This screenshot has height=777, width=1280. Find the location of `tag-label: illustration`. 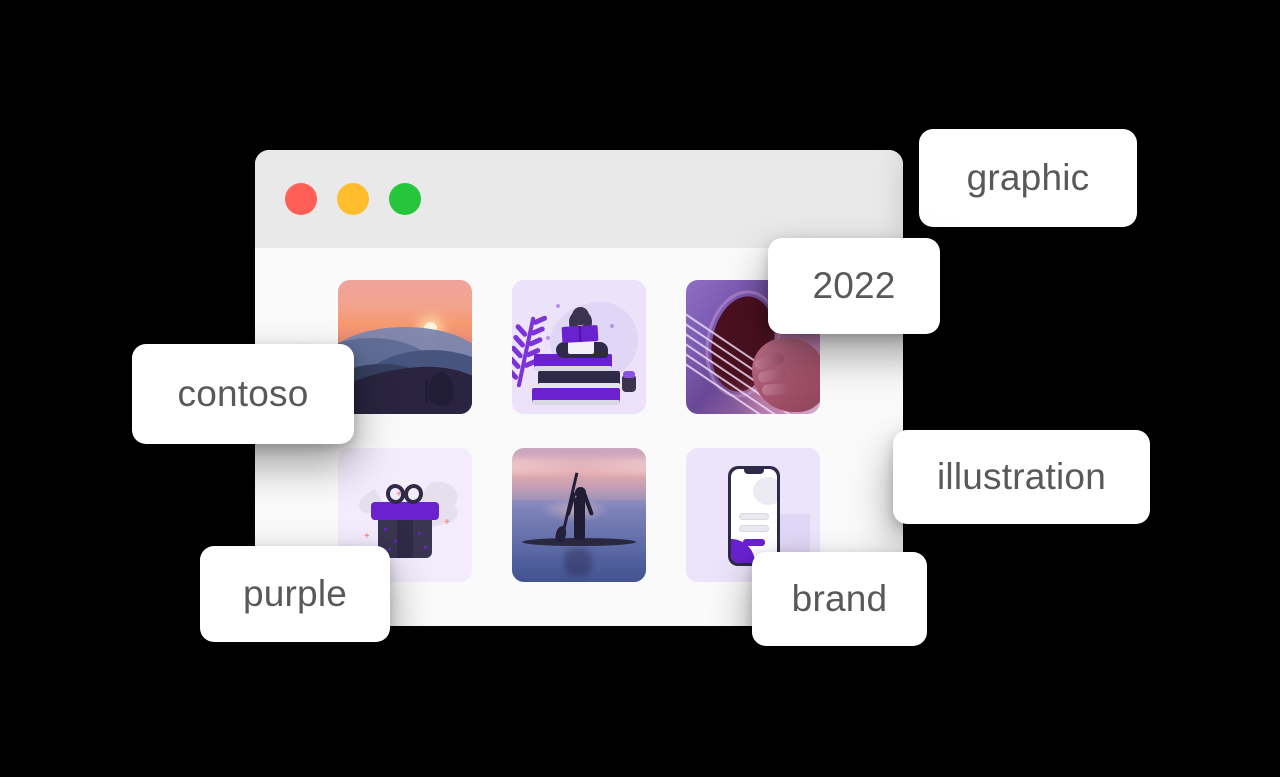

tag-label: illustration is located at coordinates (1021, 476).